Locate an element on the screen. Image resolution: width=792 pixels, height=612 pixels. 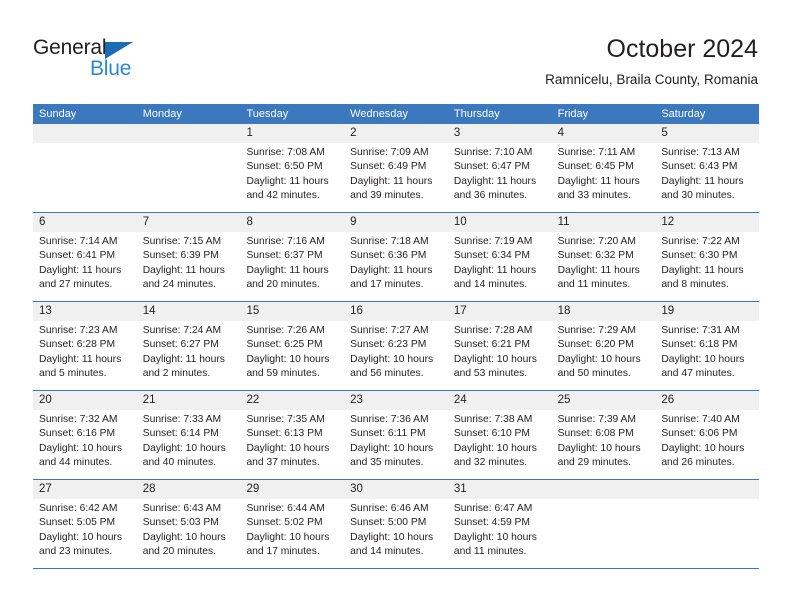
day-number: 14 is located at coordinates (189, 311).